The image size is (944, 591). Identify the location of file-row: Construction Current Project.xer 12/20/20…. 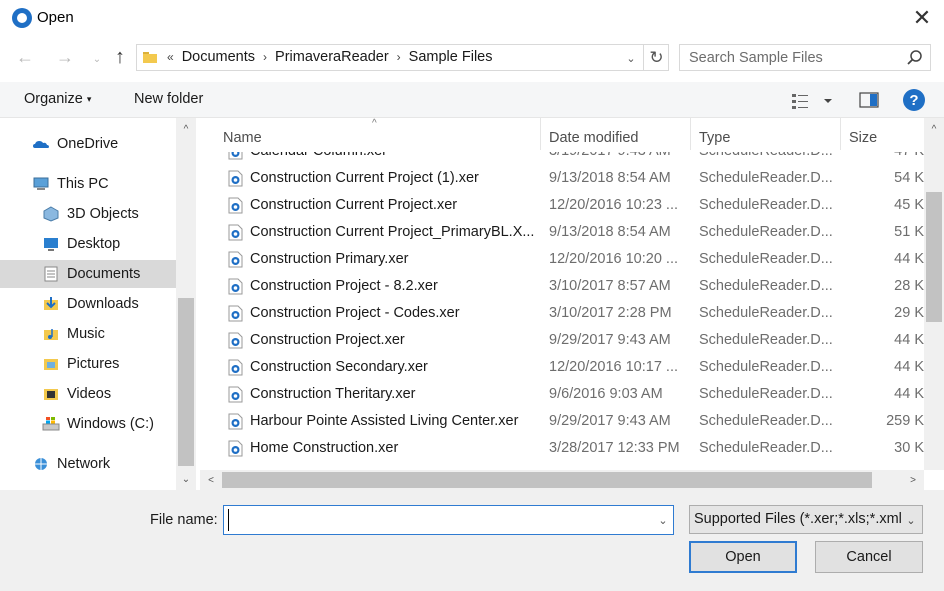
(562, 205).